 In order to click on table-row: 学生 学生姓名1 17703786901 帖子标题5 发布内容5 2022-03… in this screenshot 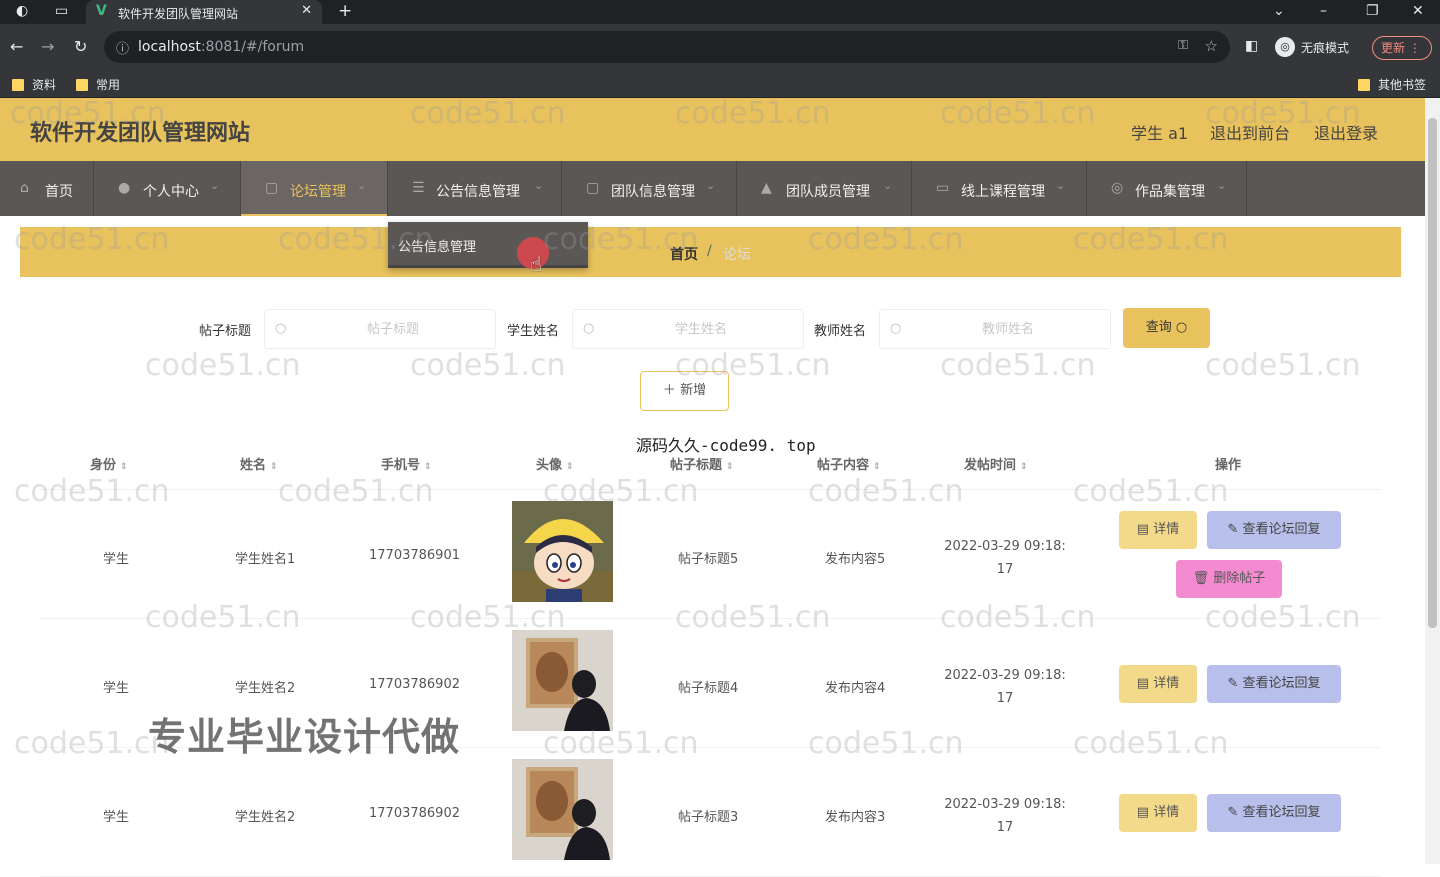, I will do `click(710, 554)`.